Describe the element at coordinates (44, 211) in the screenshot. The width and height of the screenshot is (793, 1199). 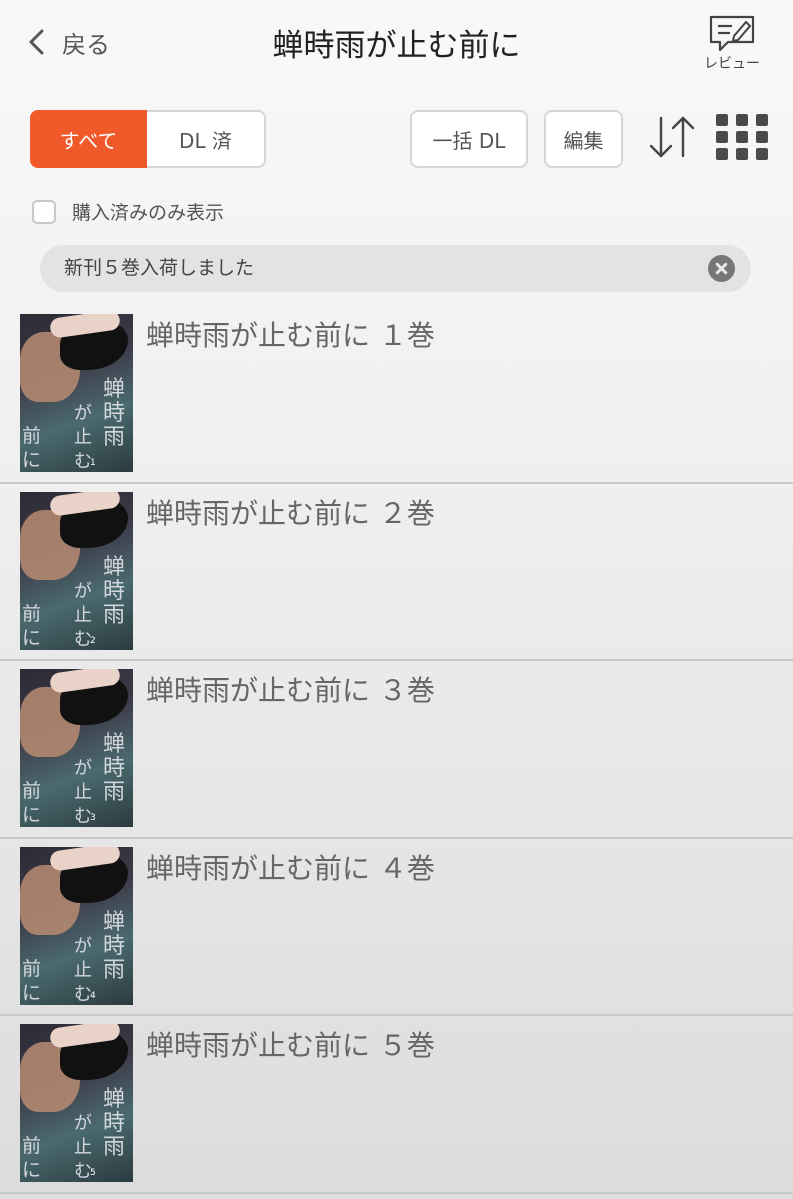
I see `purchased-only-checkbox` at that location.